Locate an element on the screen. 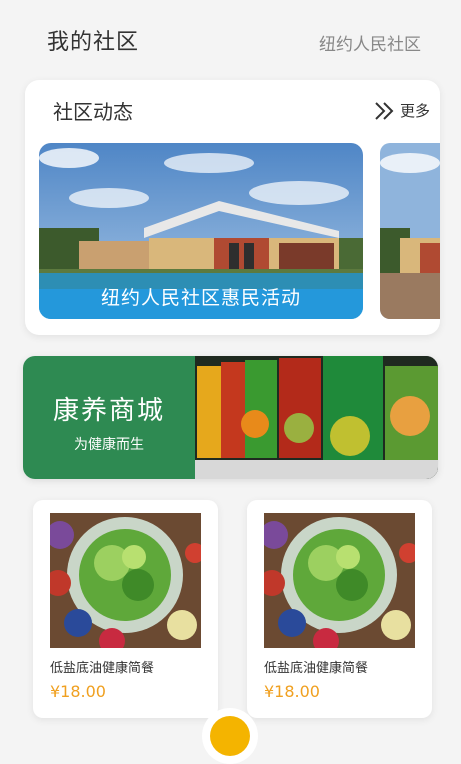 The height and width of the screenshot is (764, 461). news-section-title: 社区动态 is located at coordinates (93, 112).